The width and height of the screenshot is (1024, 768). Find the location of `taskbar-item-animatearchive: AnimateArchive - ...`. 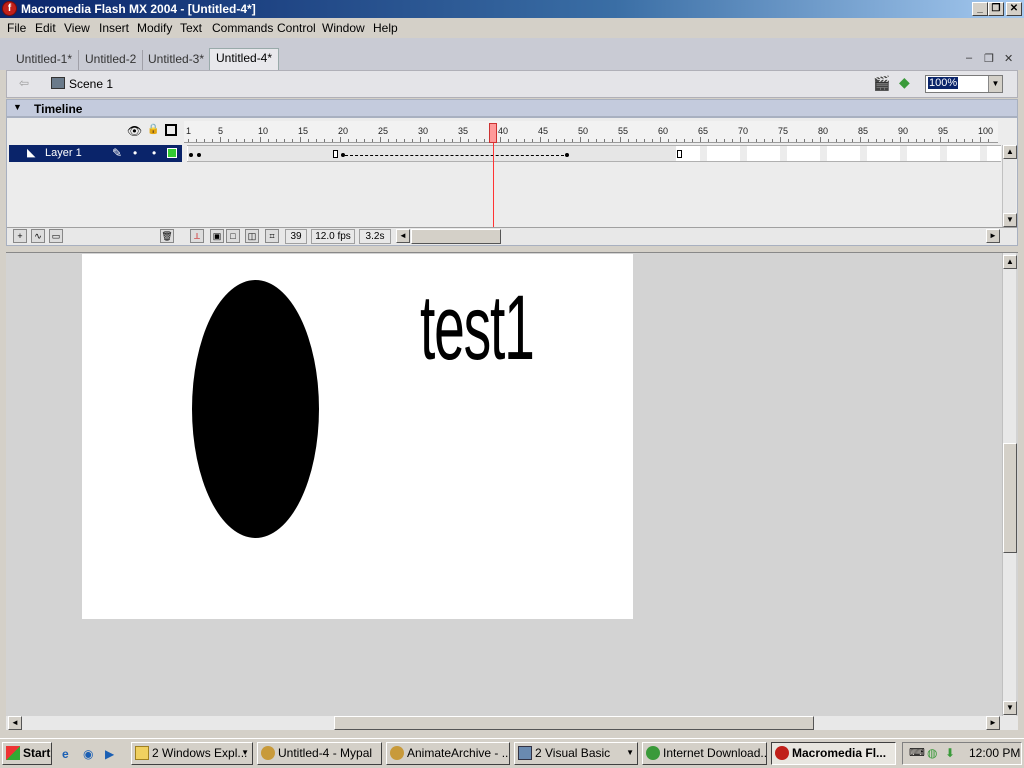

taskbar-item-animatearchive: AnimateArchive - ... is located at coordinates (448, 753).